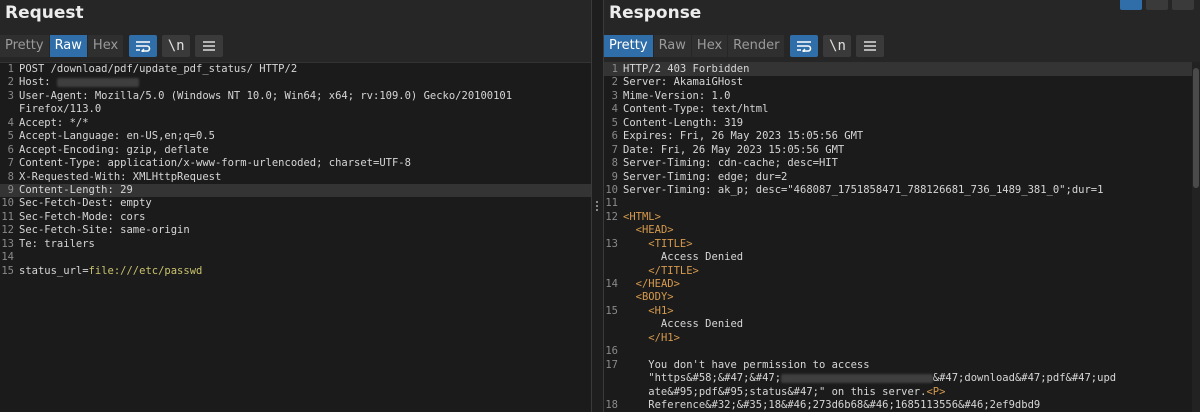  I want to click on text-segment: Content-Length: 319, so click(683, 122).